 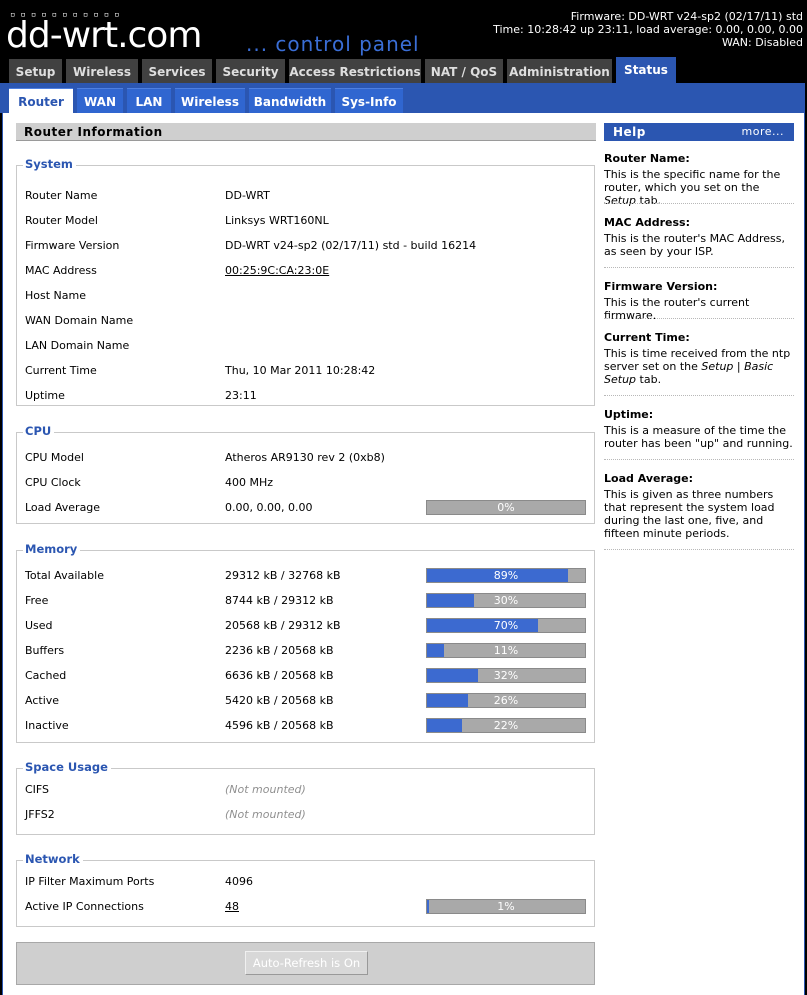 I want to click on section-legend: System, so click(x=49, y=164).